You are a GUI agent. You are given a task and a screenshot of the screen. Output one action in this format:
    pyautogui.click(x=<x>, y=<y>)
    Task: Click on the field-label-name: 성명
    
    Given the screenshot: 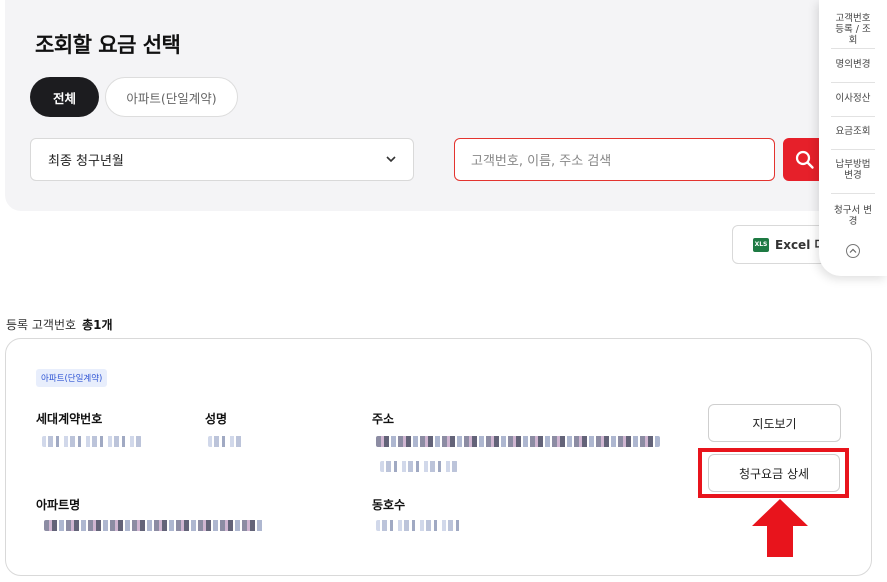 What is the action you would take?
    pyautogui.click(x=216, y=419)
    